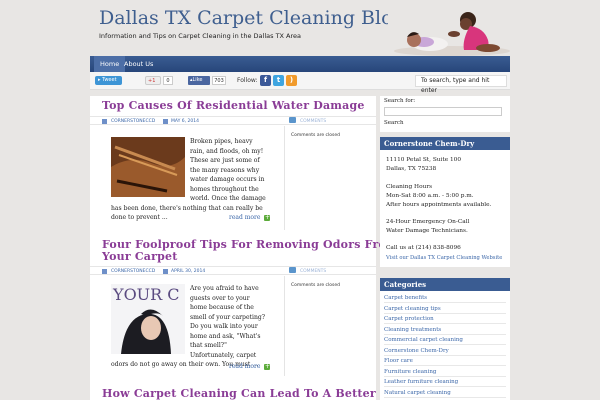  What do you see at coordinates (445, 382) in the screenshot?
I see `category-link: Leather furniture cleaning` at bounding box center [445, 382].